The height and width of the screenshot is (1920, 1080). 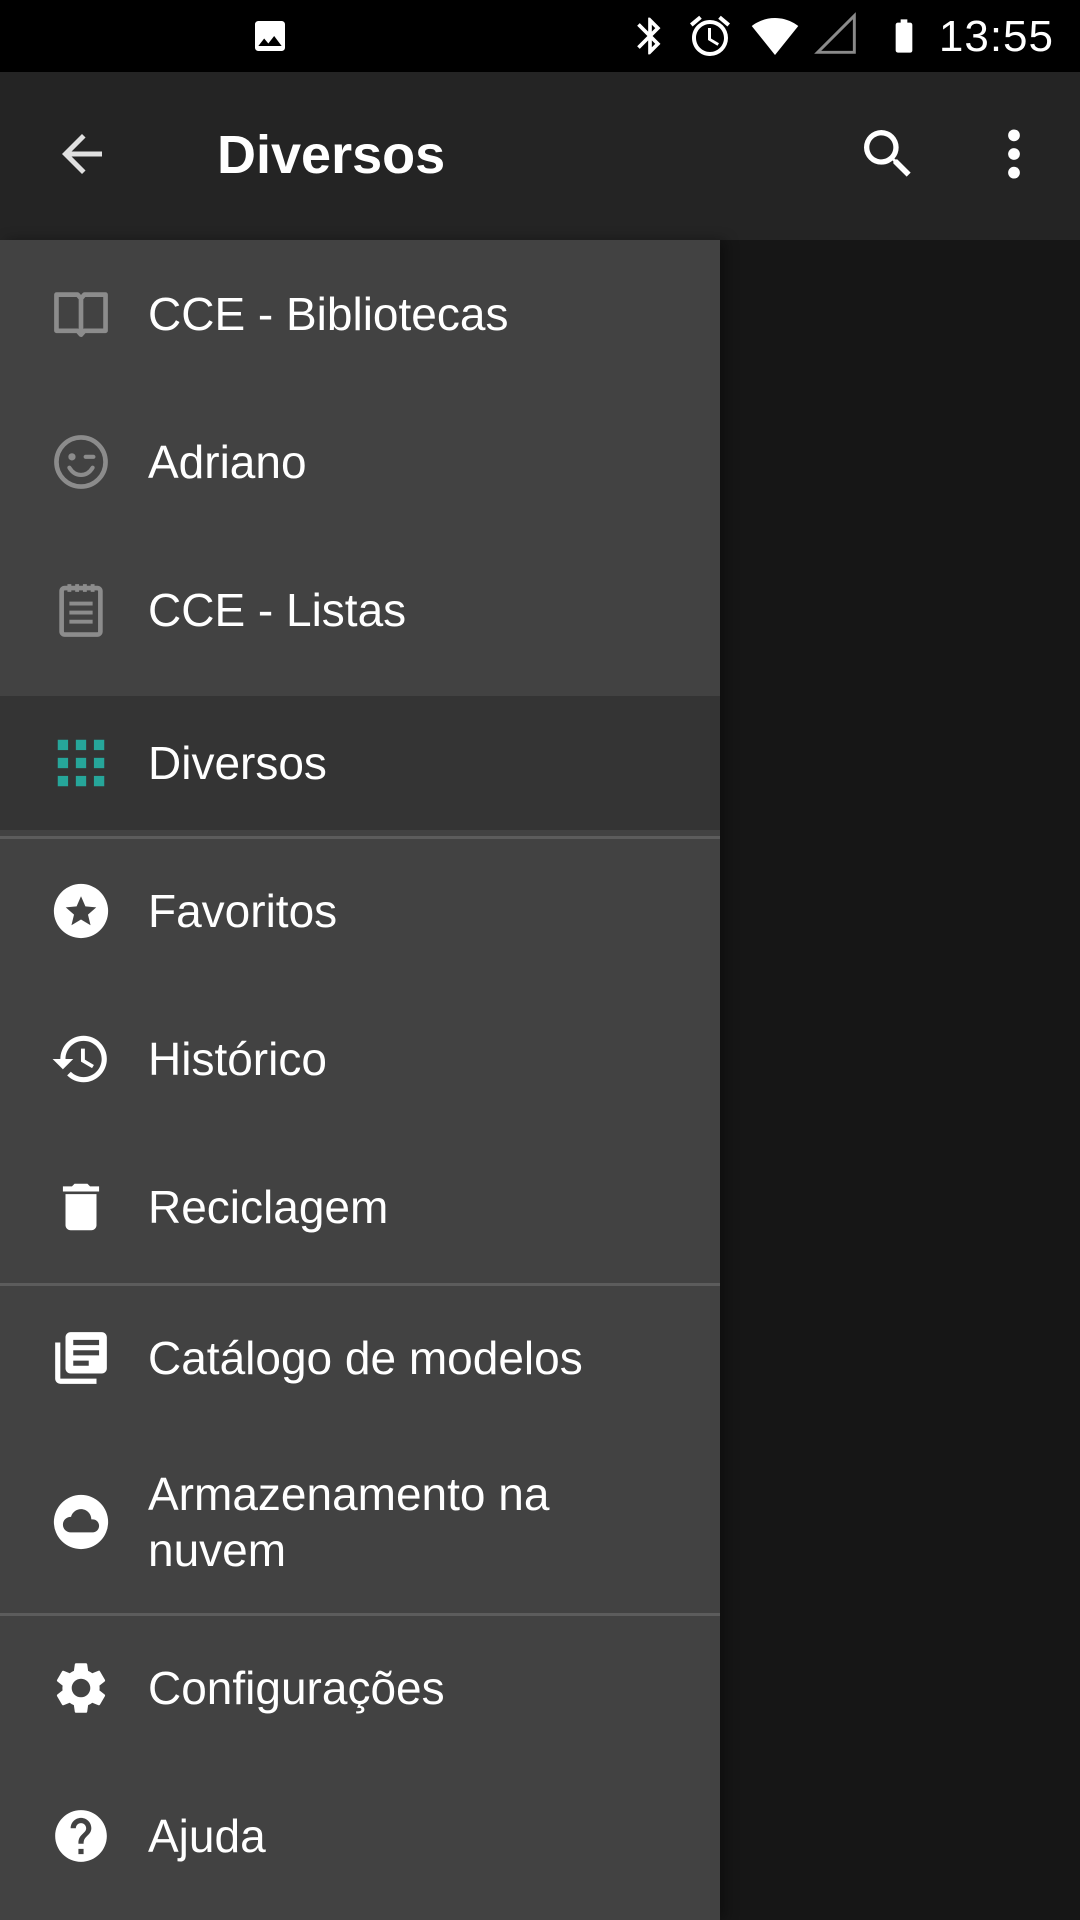 I want to click on cloud-circle-icon, so click(x=81, y=1522).